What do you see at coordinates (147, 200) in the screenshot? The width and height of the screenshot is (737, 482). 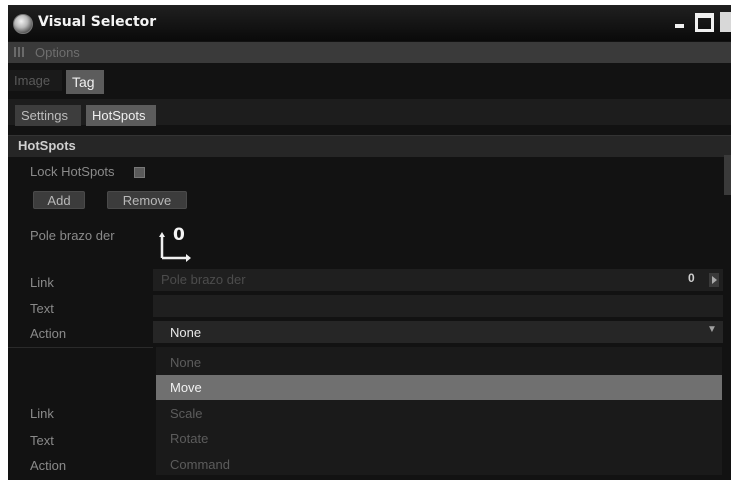 I see `remove-button: Remove` at bounding box center [147, 200].